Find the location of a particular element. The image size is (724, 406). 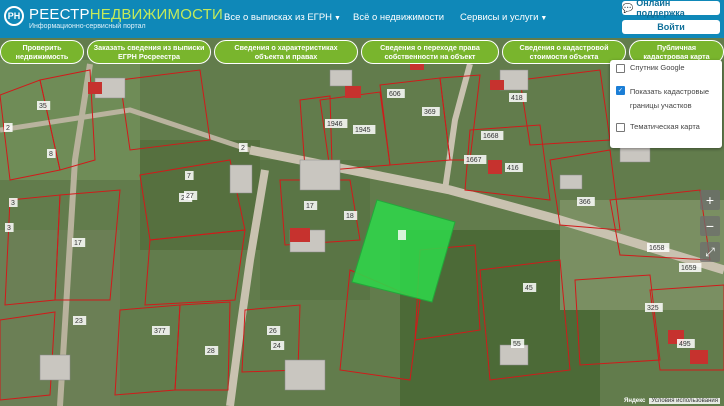

service-label: Проверить недвижимость is located at coordinates (42, 52).